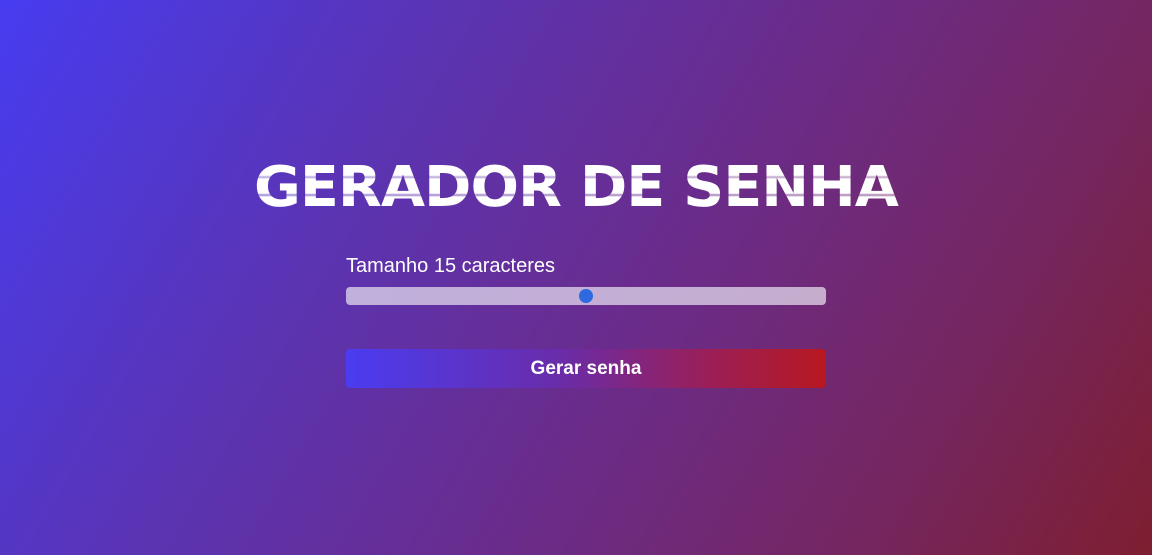 Image resolution: width=1152 pixels, height=555 pixels. I want to click on generate-password-button: Gerar senha, so click(586, 368).